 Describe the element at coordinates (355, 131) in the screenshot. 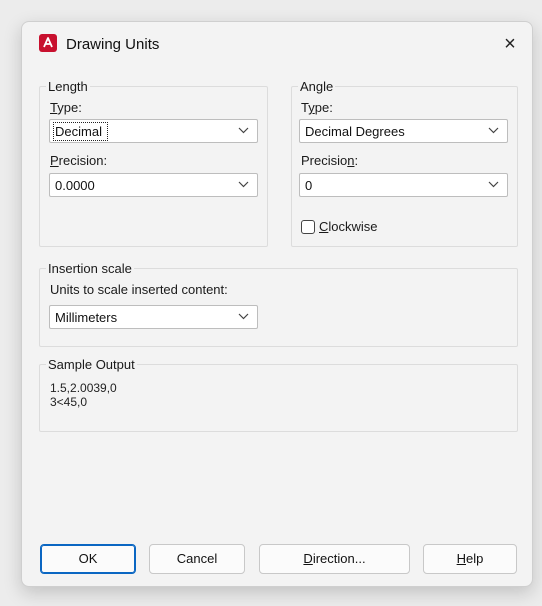

I see `angle-type-value: Decimal Degrees` at that location.